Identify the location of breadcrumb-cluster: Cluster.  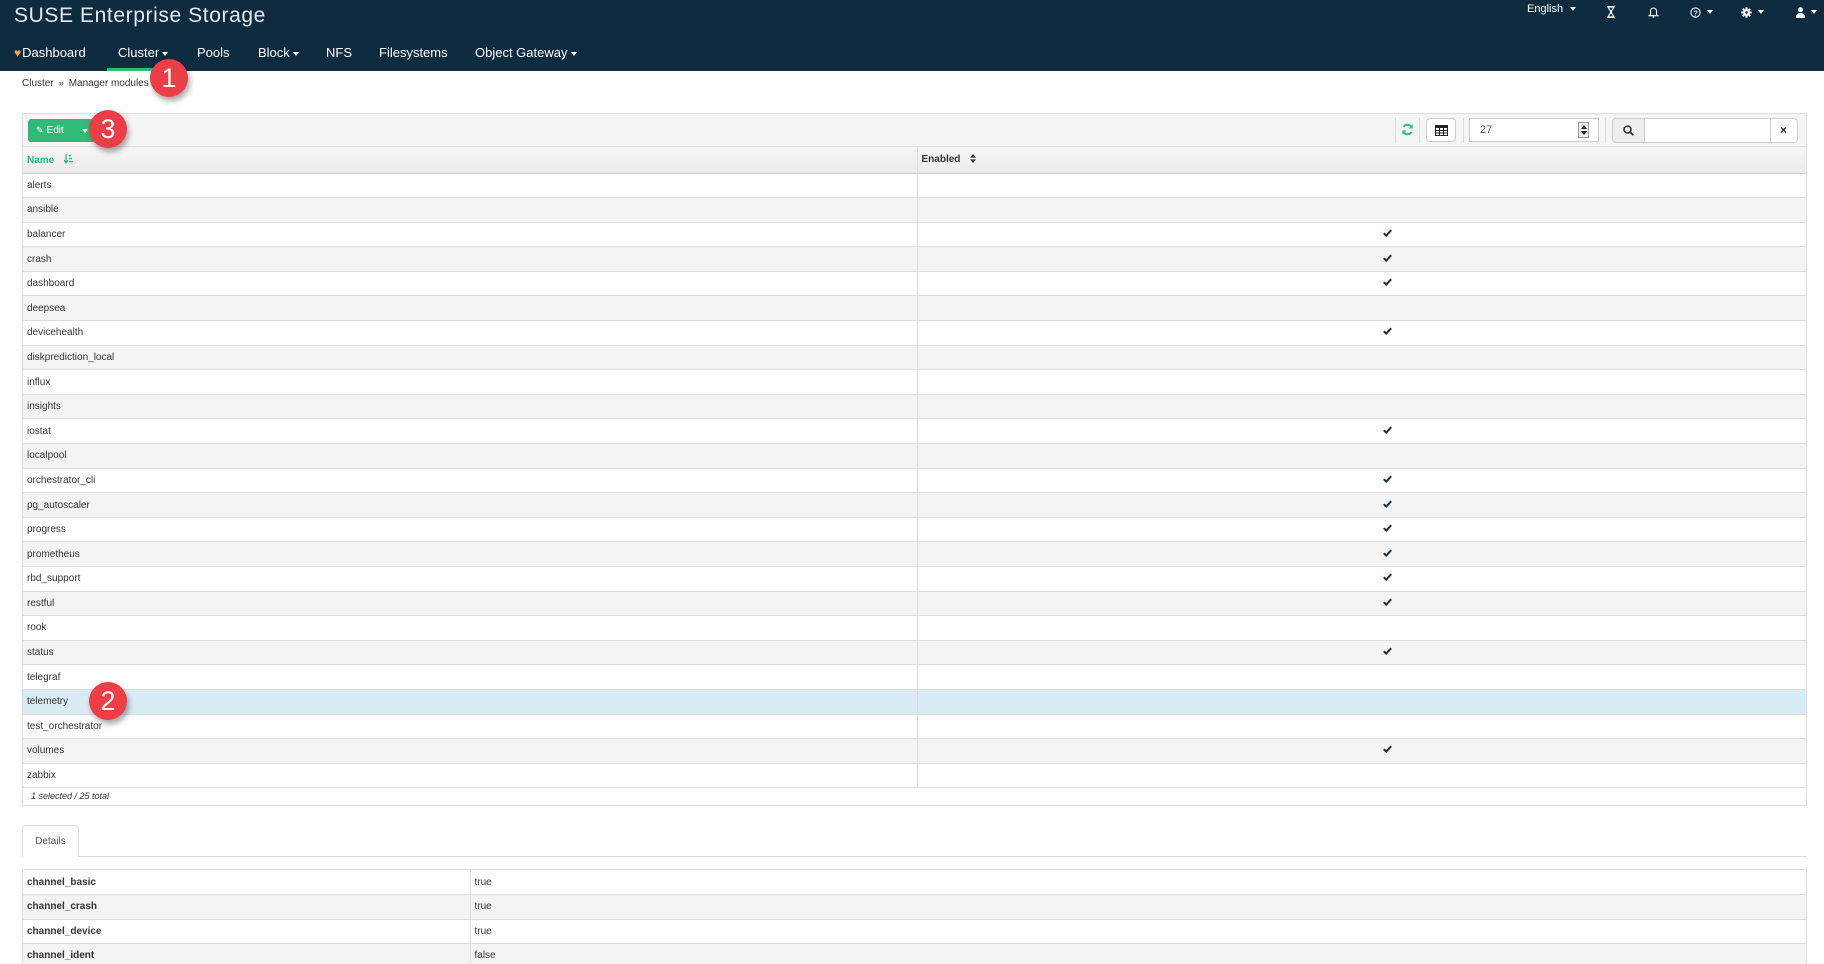
(38, 83).